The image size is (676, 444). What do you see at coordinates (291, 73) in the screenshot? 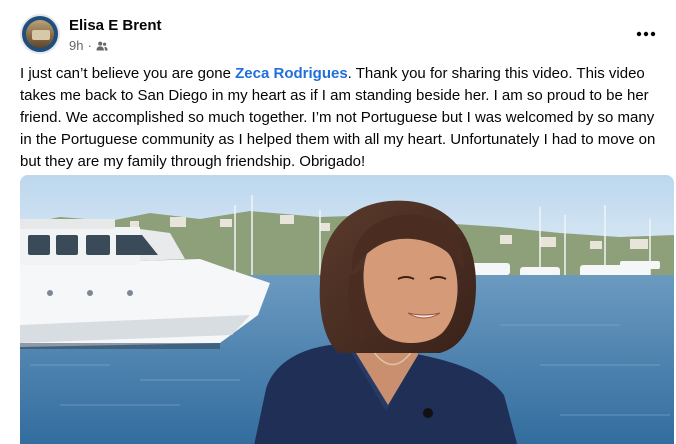
I see `mention-link: Zeca Rodrigues` at bounding box center [291, 73].